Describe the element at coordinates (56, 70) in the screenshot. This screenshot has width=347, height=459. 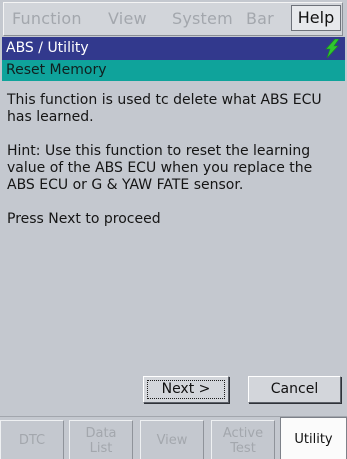
I see `page-subtitle: Reset Memory` at that location.